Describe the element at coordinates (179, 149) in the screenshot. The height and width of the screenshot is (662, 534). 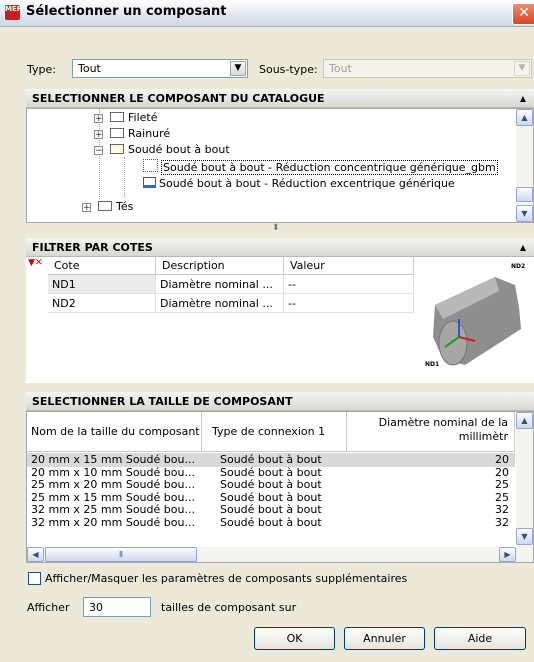
I see `tree-item-label: Soudé bout à bout` at that location.